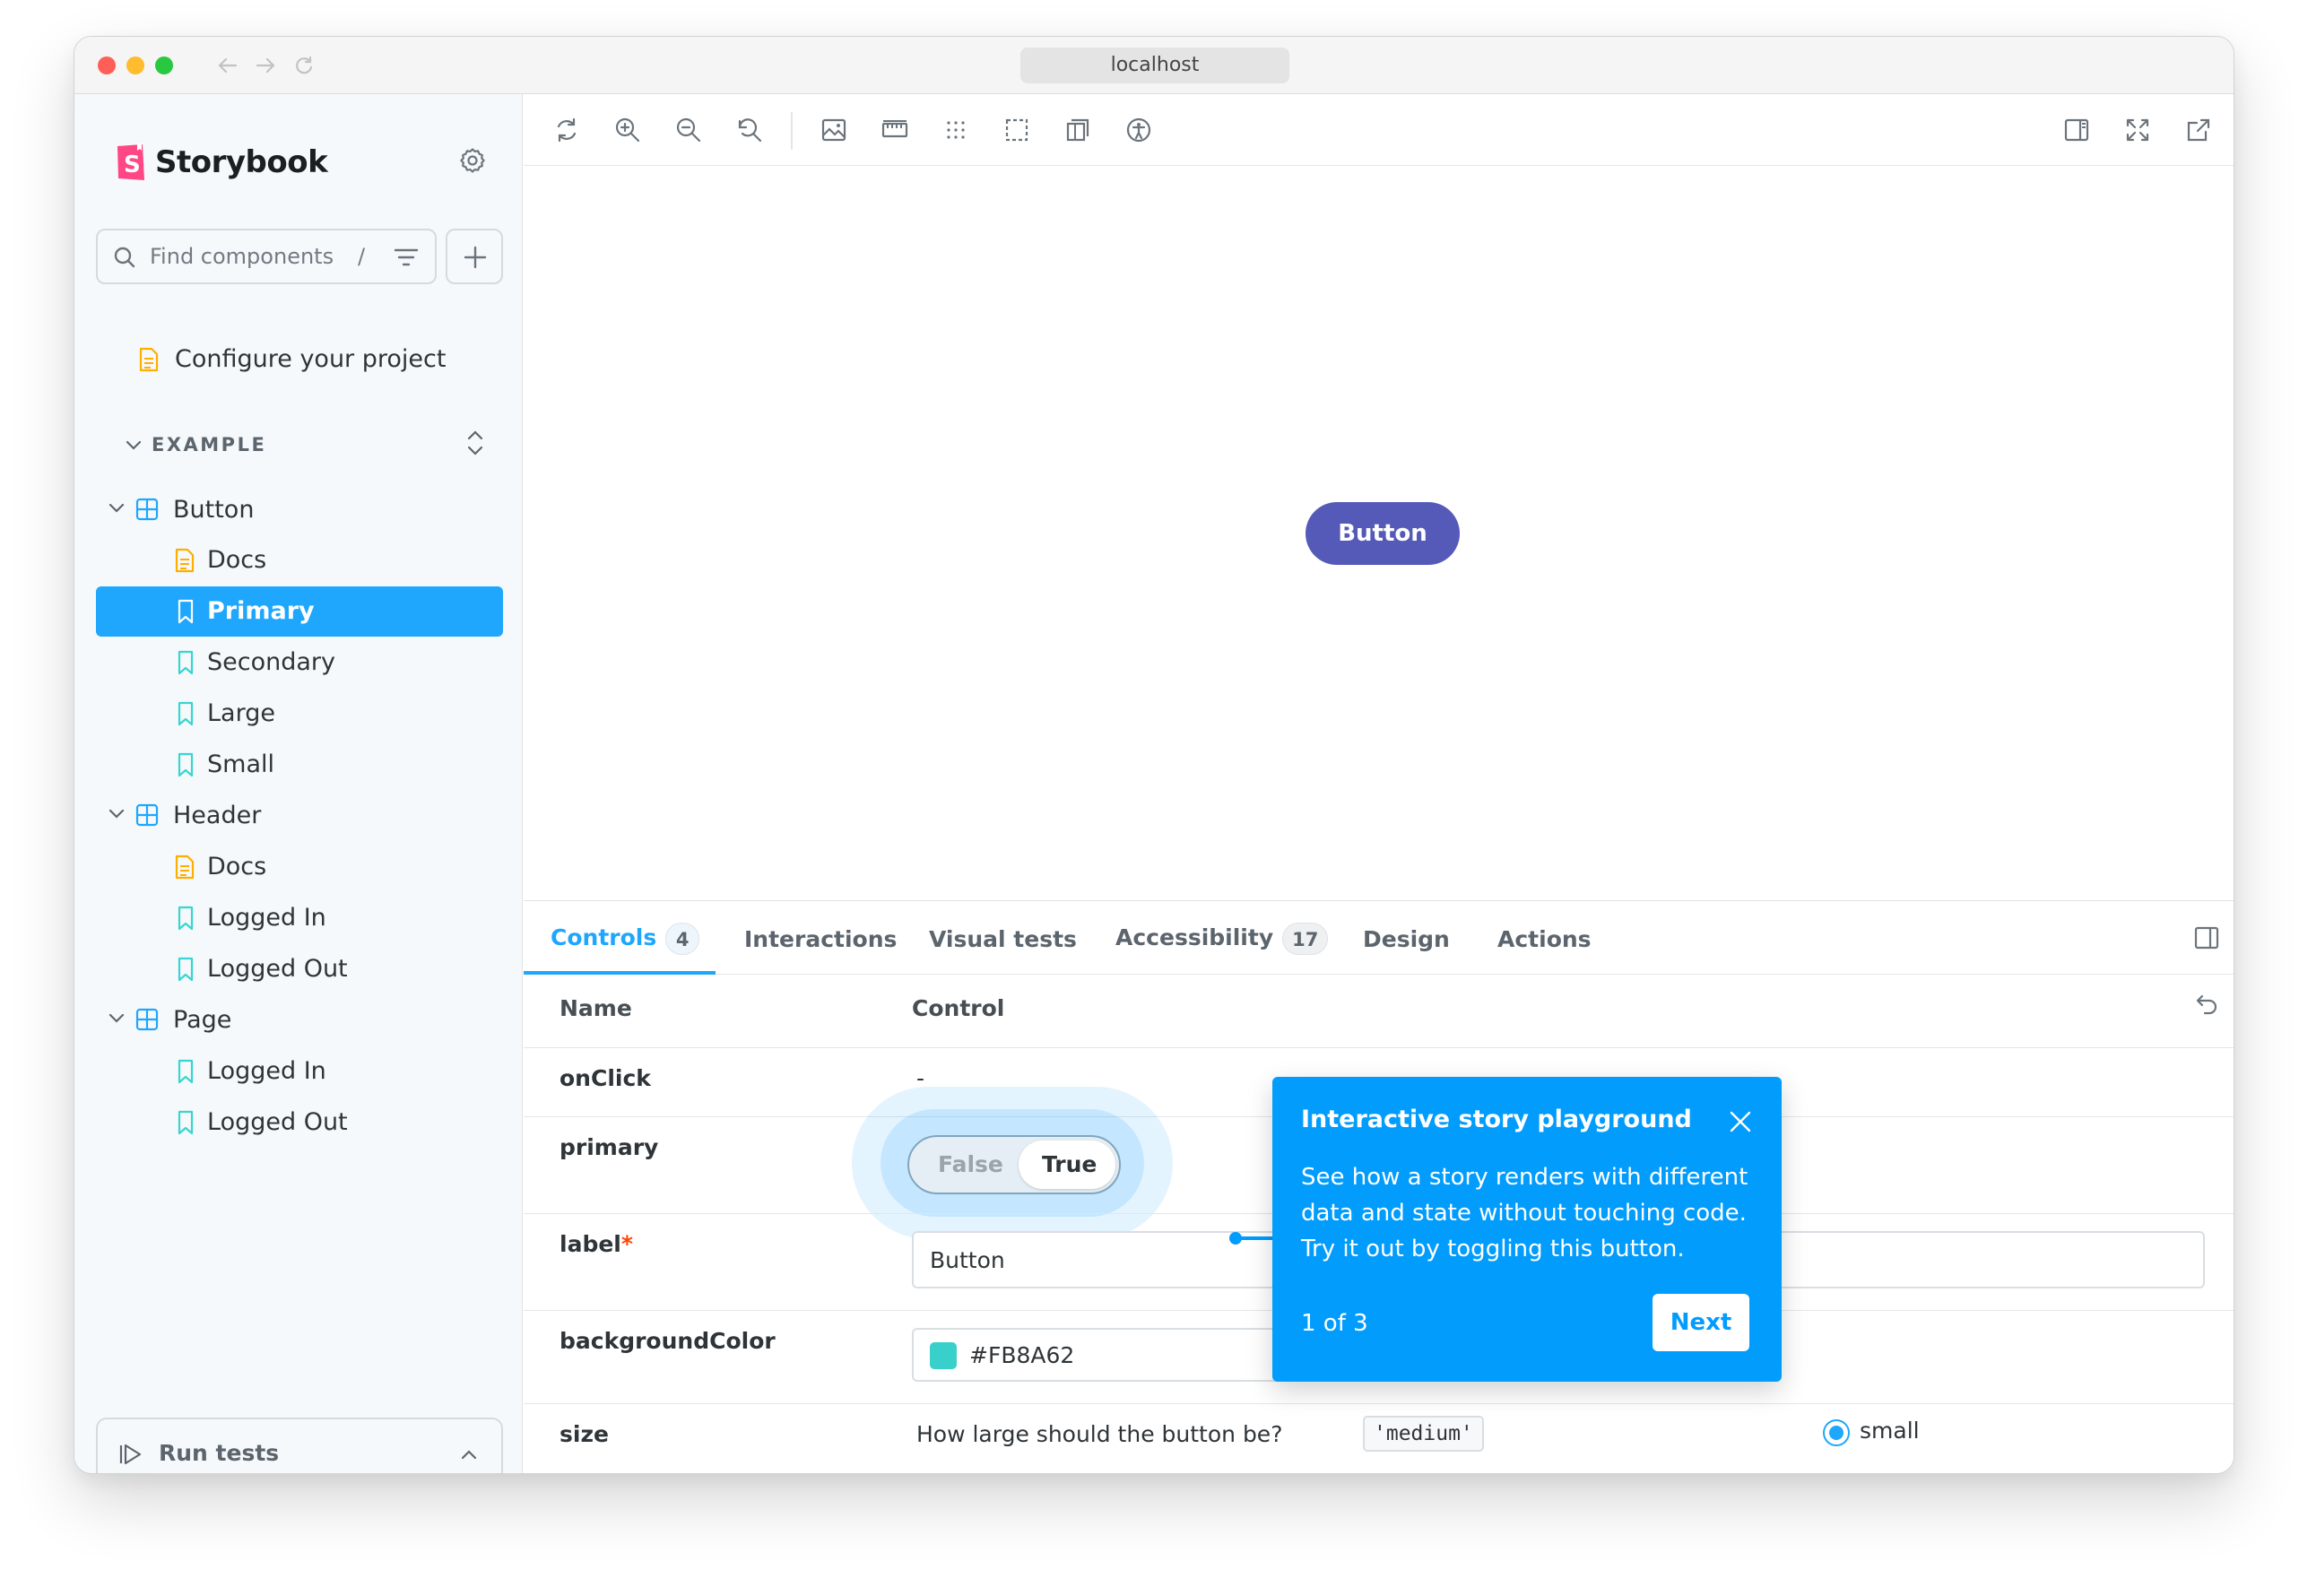 The height and width of the screenshot is (1596, 2299). I want to click on size-radio-small-label: small, so click(1890, 1431).